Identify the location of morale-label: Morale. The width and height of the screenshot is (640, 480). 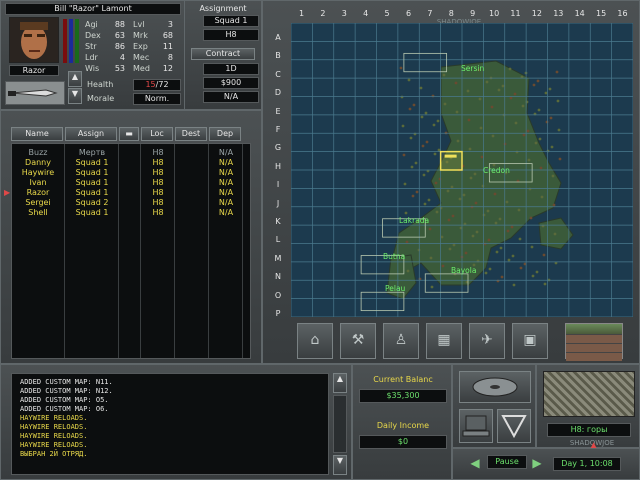
(101, 98).